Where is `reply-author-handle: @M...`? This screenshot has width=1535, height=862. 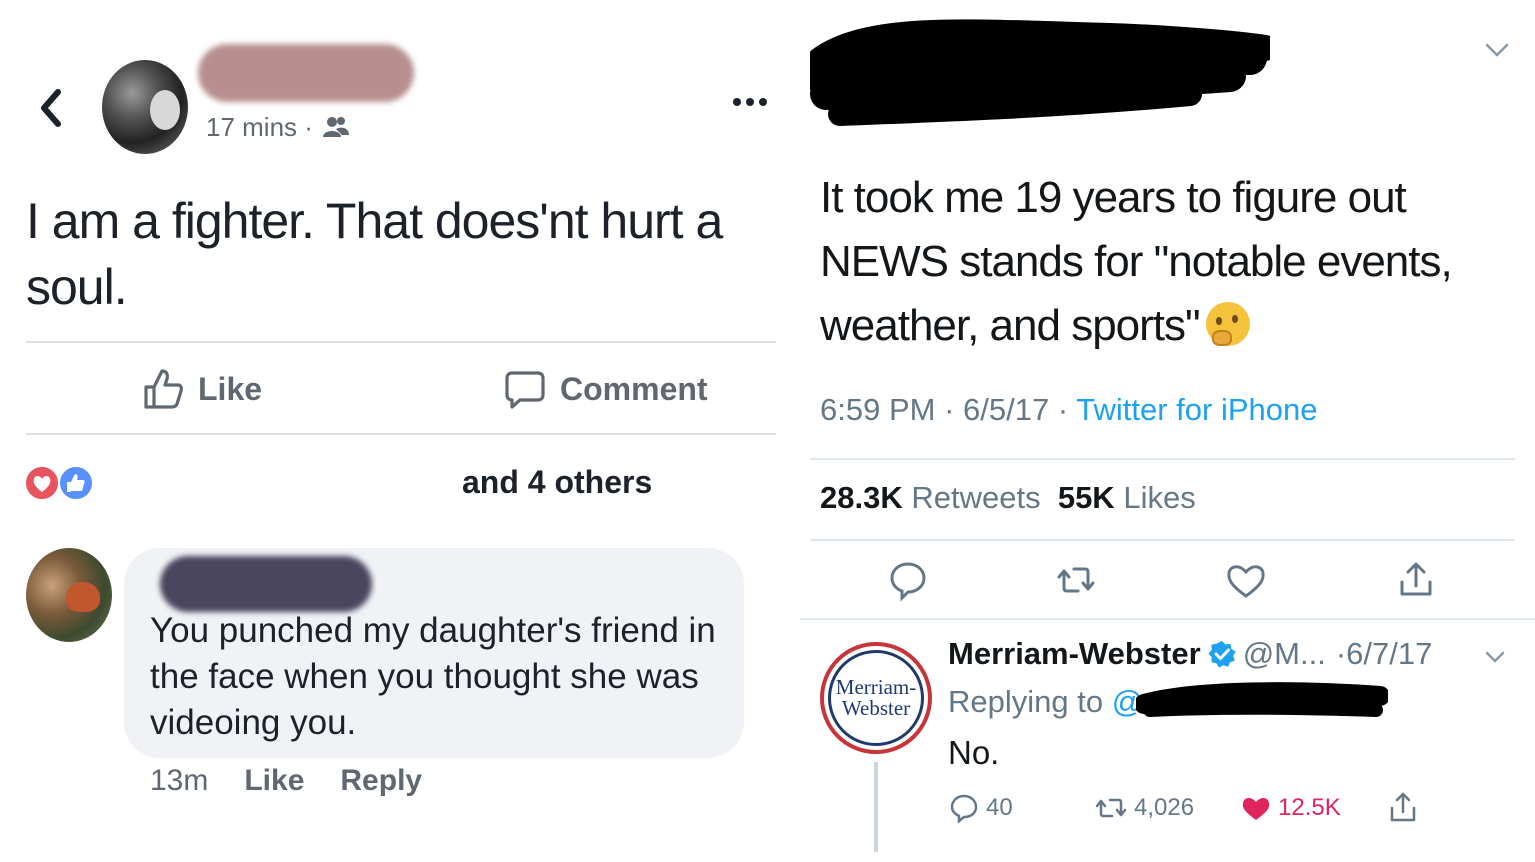
reply-author-handle: @M... is located at coordinates (1284, 654).